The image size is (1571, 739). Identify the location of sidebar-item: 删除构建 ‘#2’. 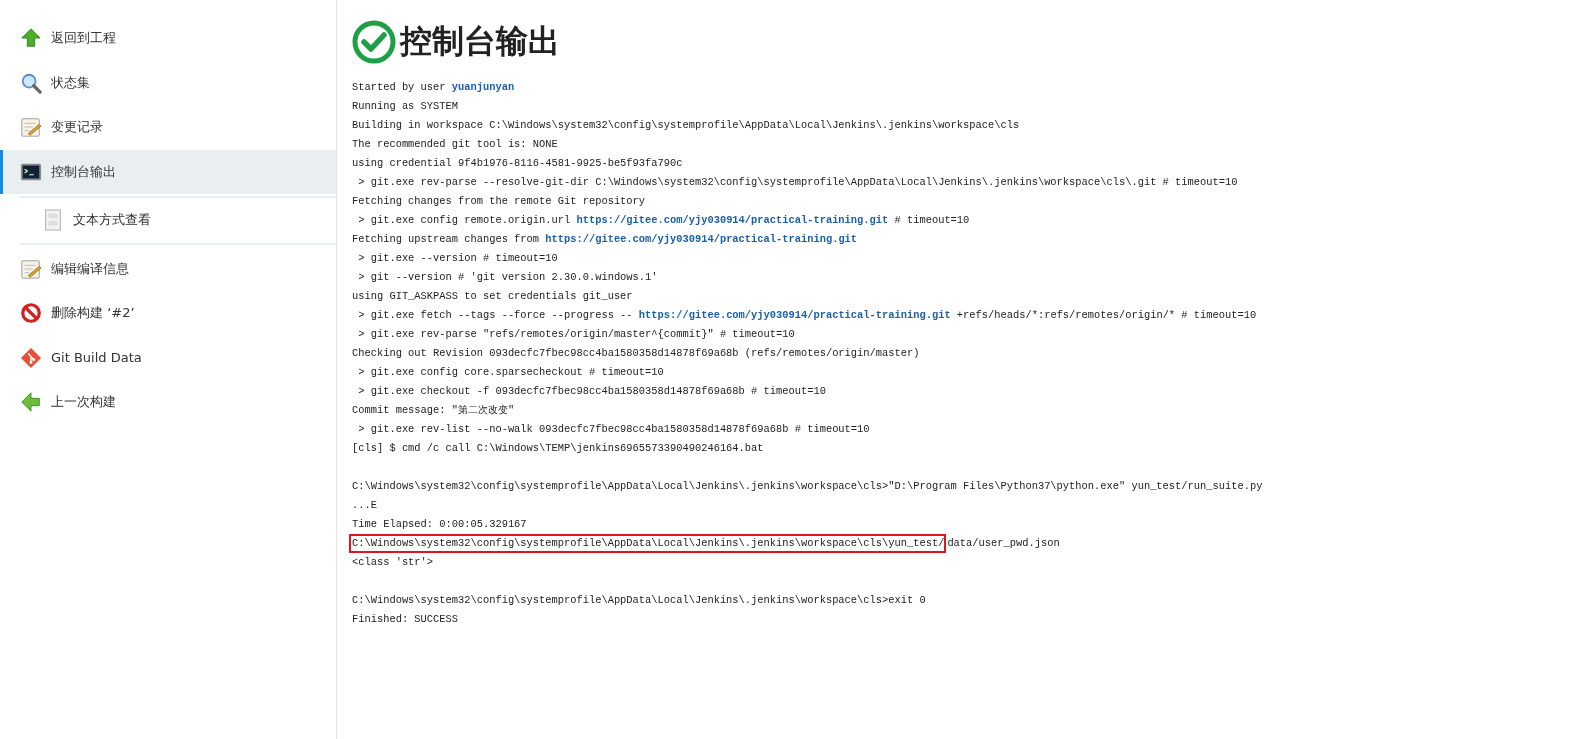
(168, 313).